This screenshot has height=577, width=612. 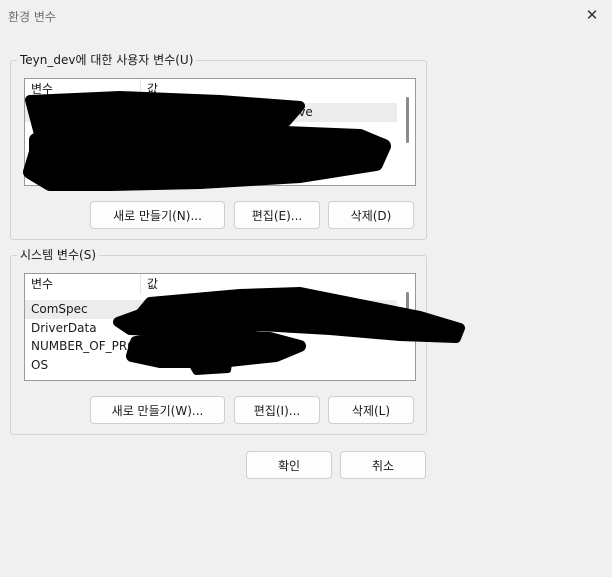 I want to click on list-item: ComSpec, so click(x=211, y=309).